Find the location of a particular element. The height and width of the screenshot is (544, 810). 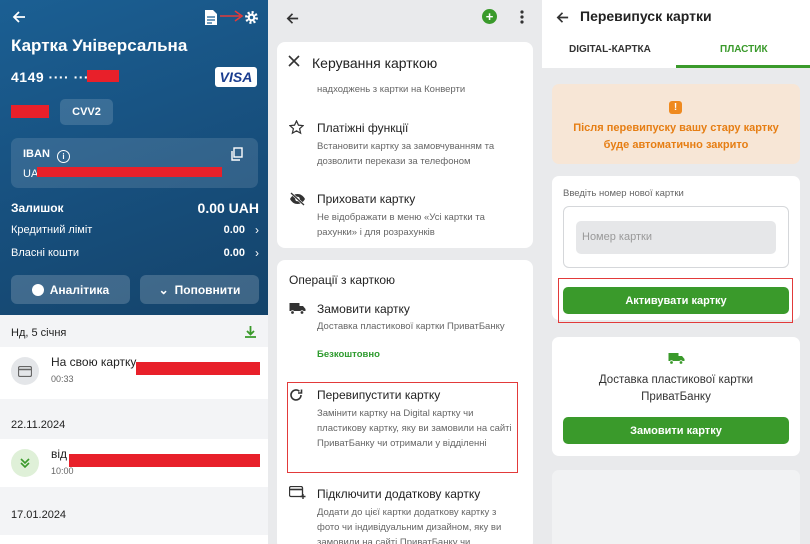

date-header: 17.01.2024 is located at coordinates (39, 515).